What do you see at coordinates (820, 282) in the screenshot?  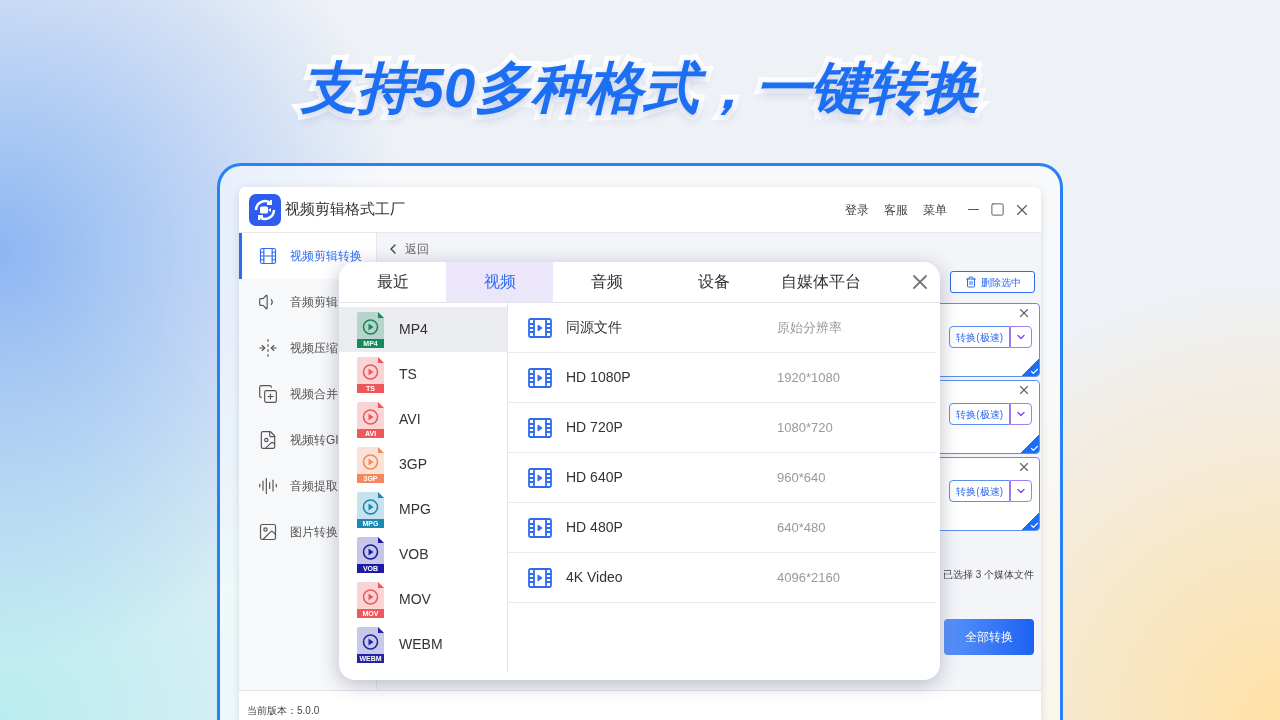 I see `format-tab: 自媒体平台` at bounding box center [820, 282].